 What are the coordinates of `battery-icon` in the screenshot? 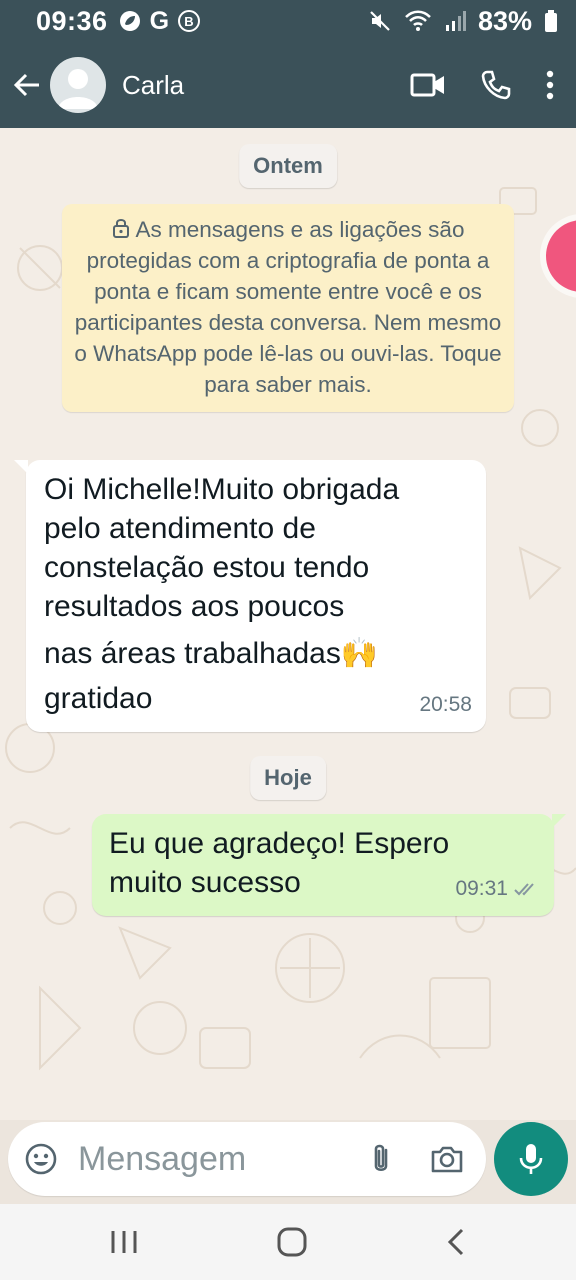 It's located at (551, 21).